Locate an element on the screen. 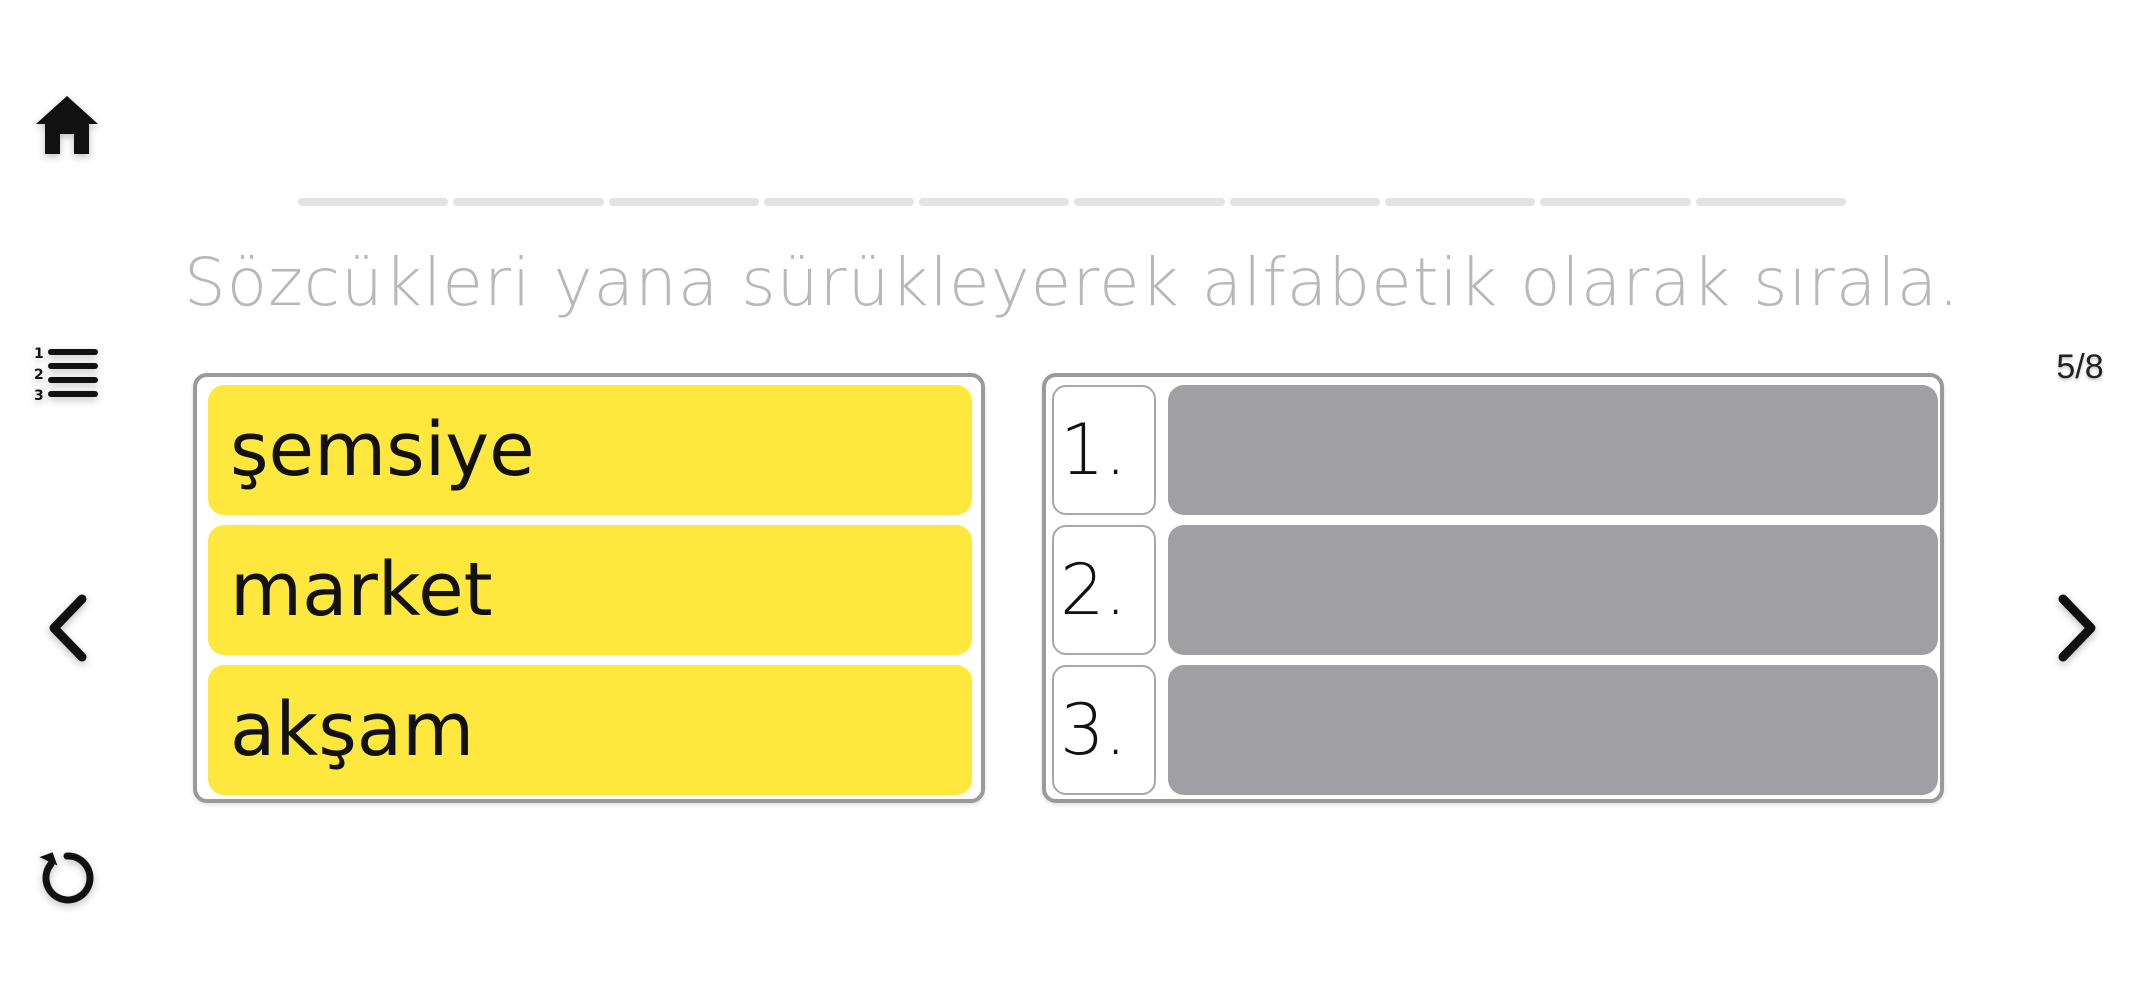 The width and height of the screenshot is (2144, 1000). reset-icon is located at coordinates (66, 878).